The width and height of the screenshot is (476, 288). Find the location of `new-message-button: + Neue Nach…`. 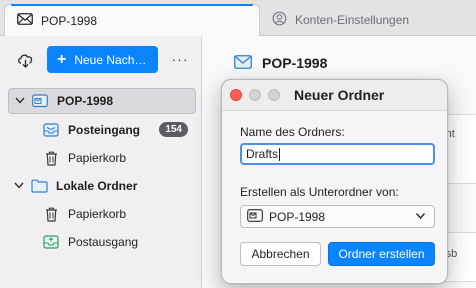

new-message-button: + Neue Nach… is located at coordinates (102, 59).